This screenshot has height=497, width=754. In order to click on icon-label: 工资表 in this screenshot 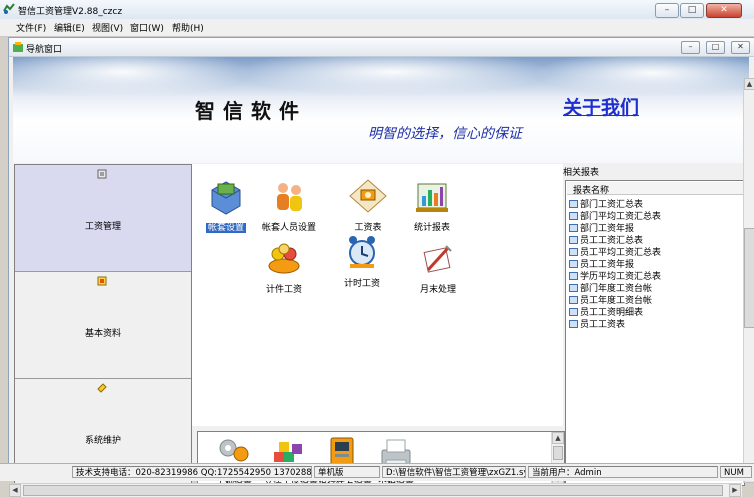, I will do `click(368, 228)`.